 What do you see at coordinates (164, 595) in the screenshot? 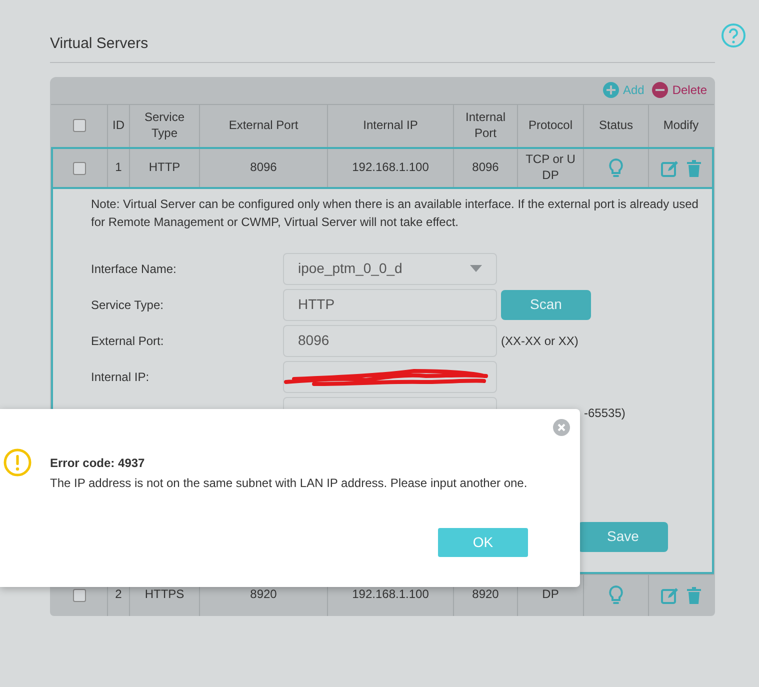
I see `table-cell: HTTPS` at bounding box center [164, 595].